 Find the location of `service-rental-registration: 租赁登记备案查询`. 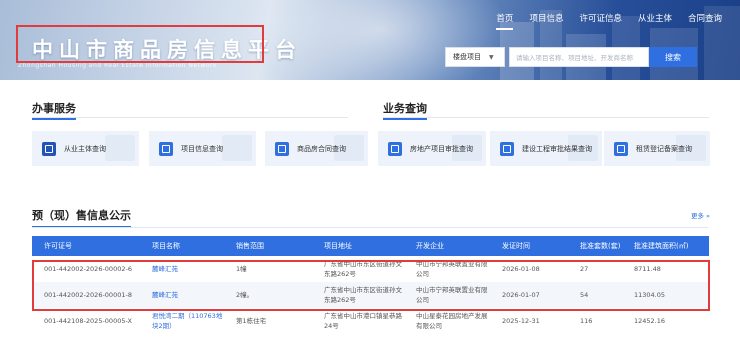

service-rental-registration: 租赁登记备案查询 is located at coordinates (657, 148).